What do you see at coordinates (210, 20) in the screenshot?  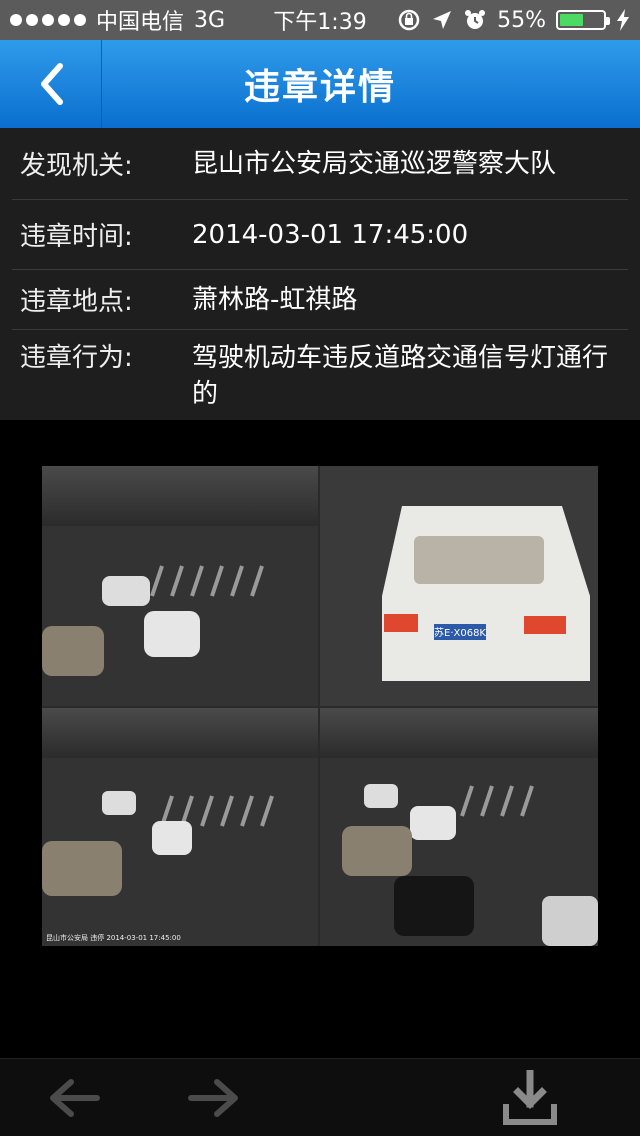 I see `network-label: 3G` at bounding box center [210, 20].